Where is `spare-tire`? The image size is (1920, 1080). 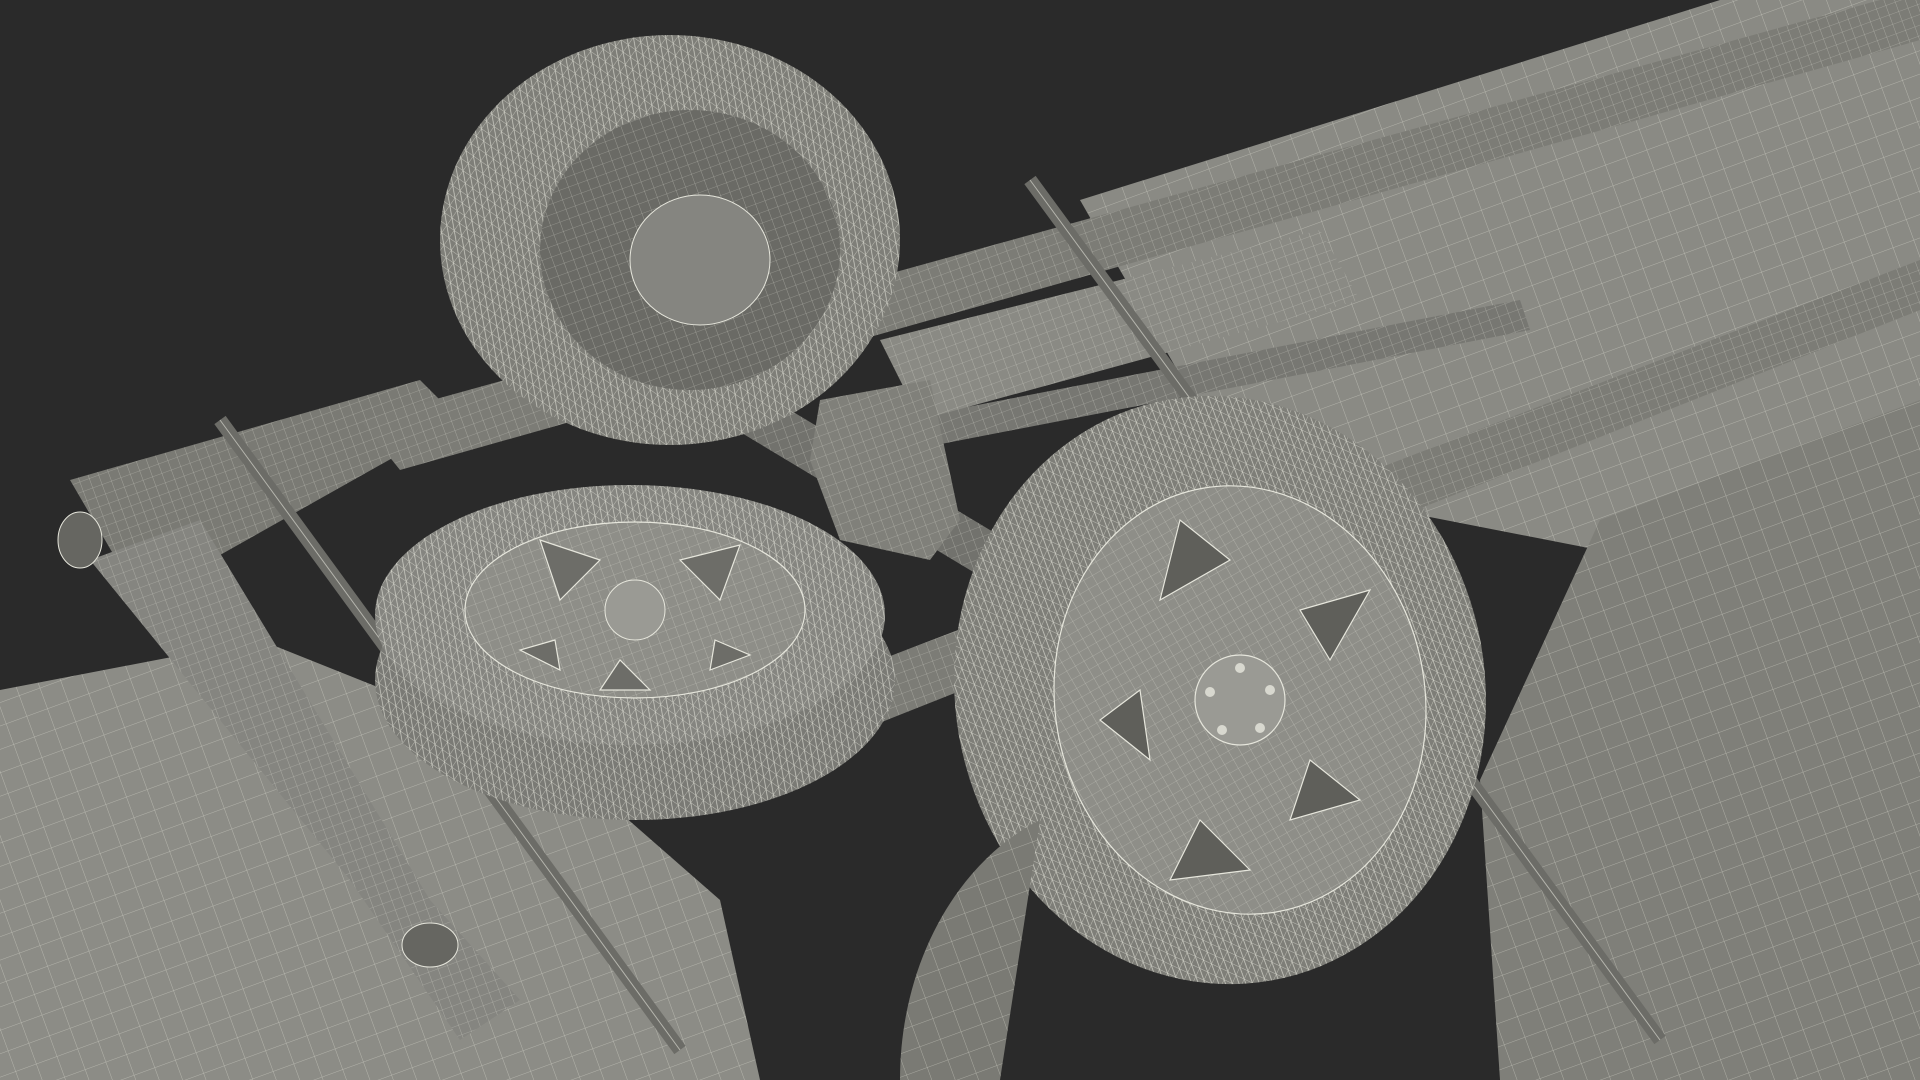 spare-tire is located at coordinates (635, 652).